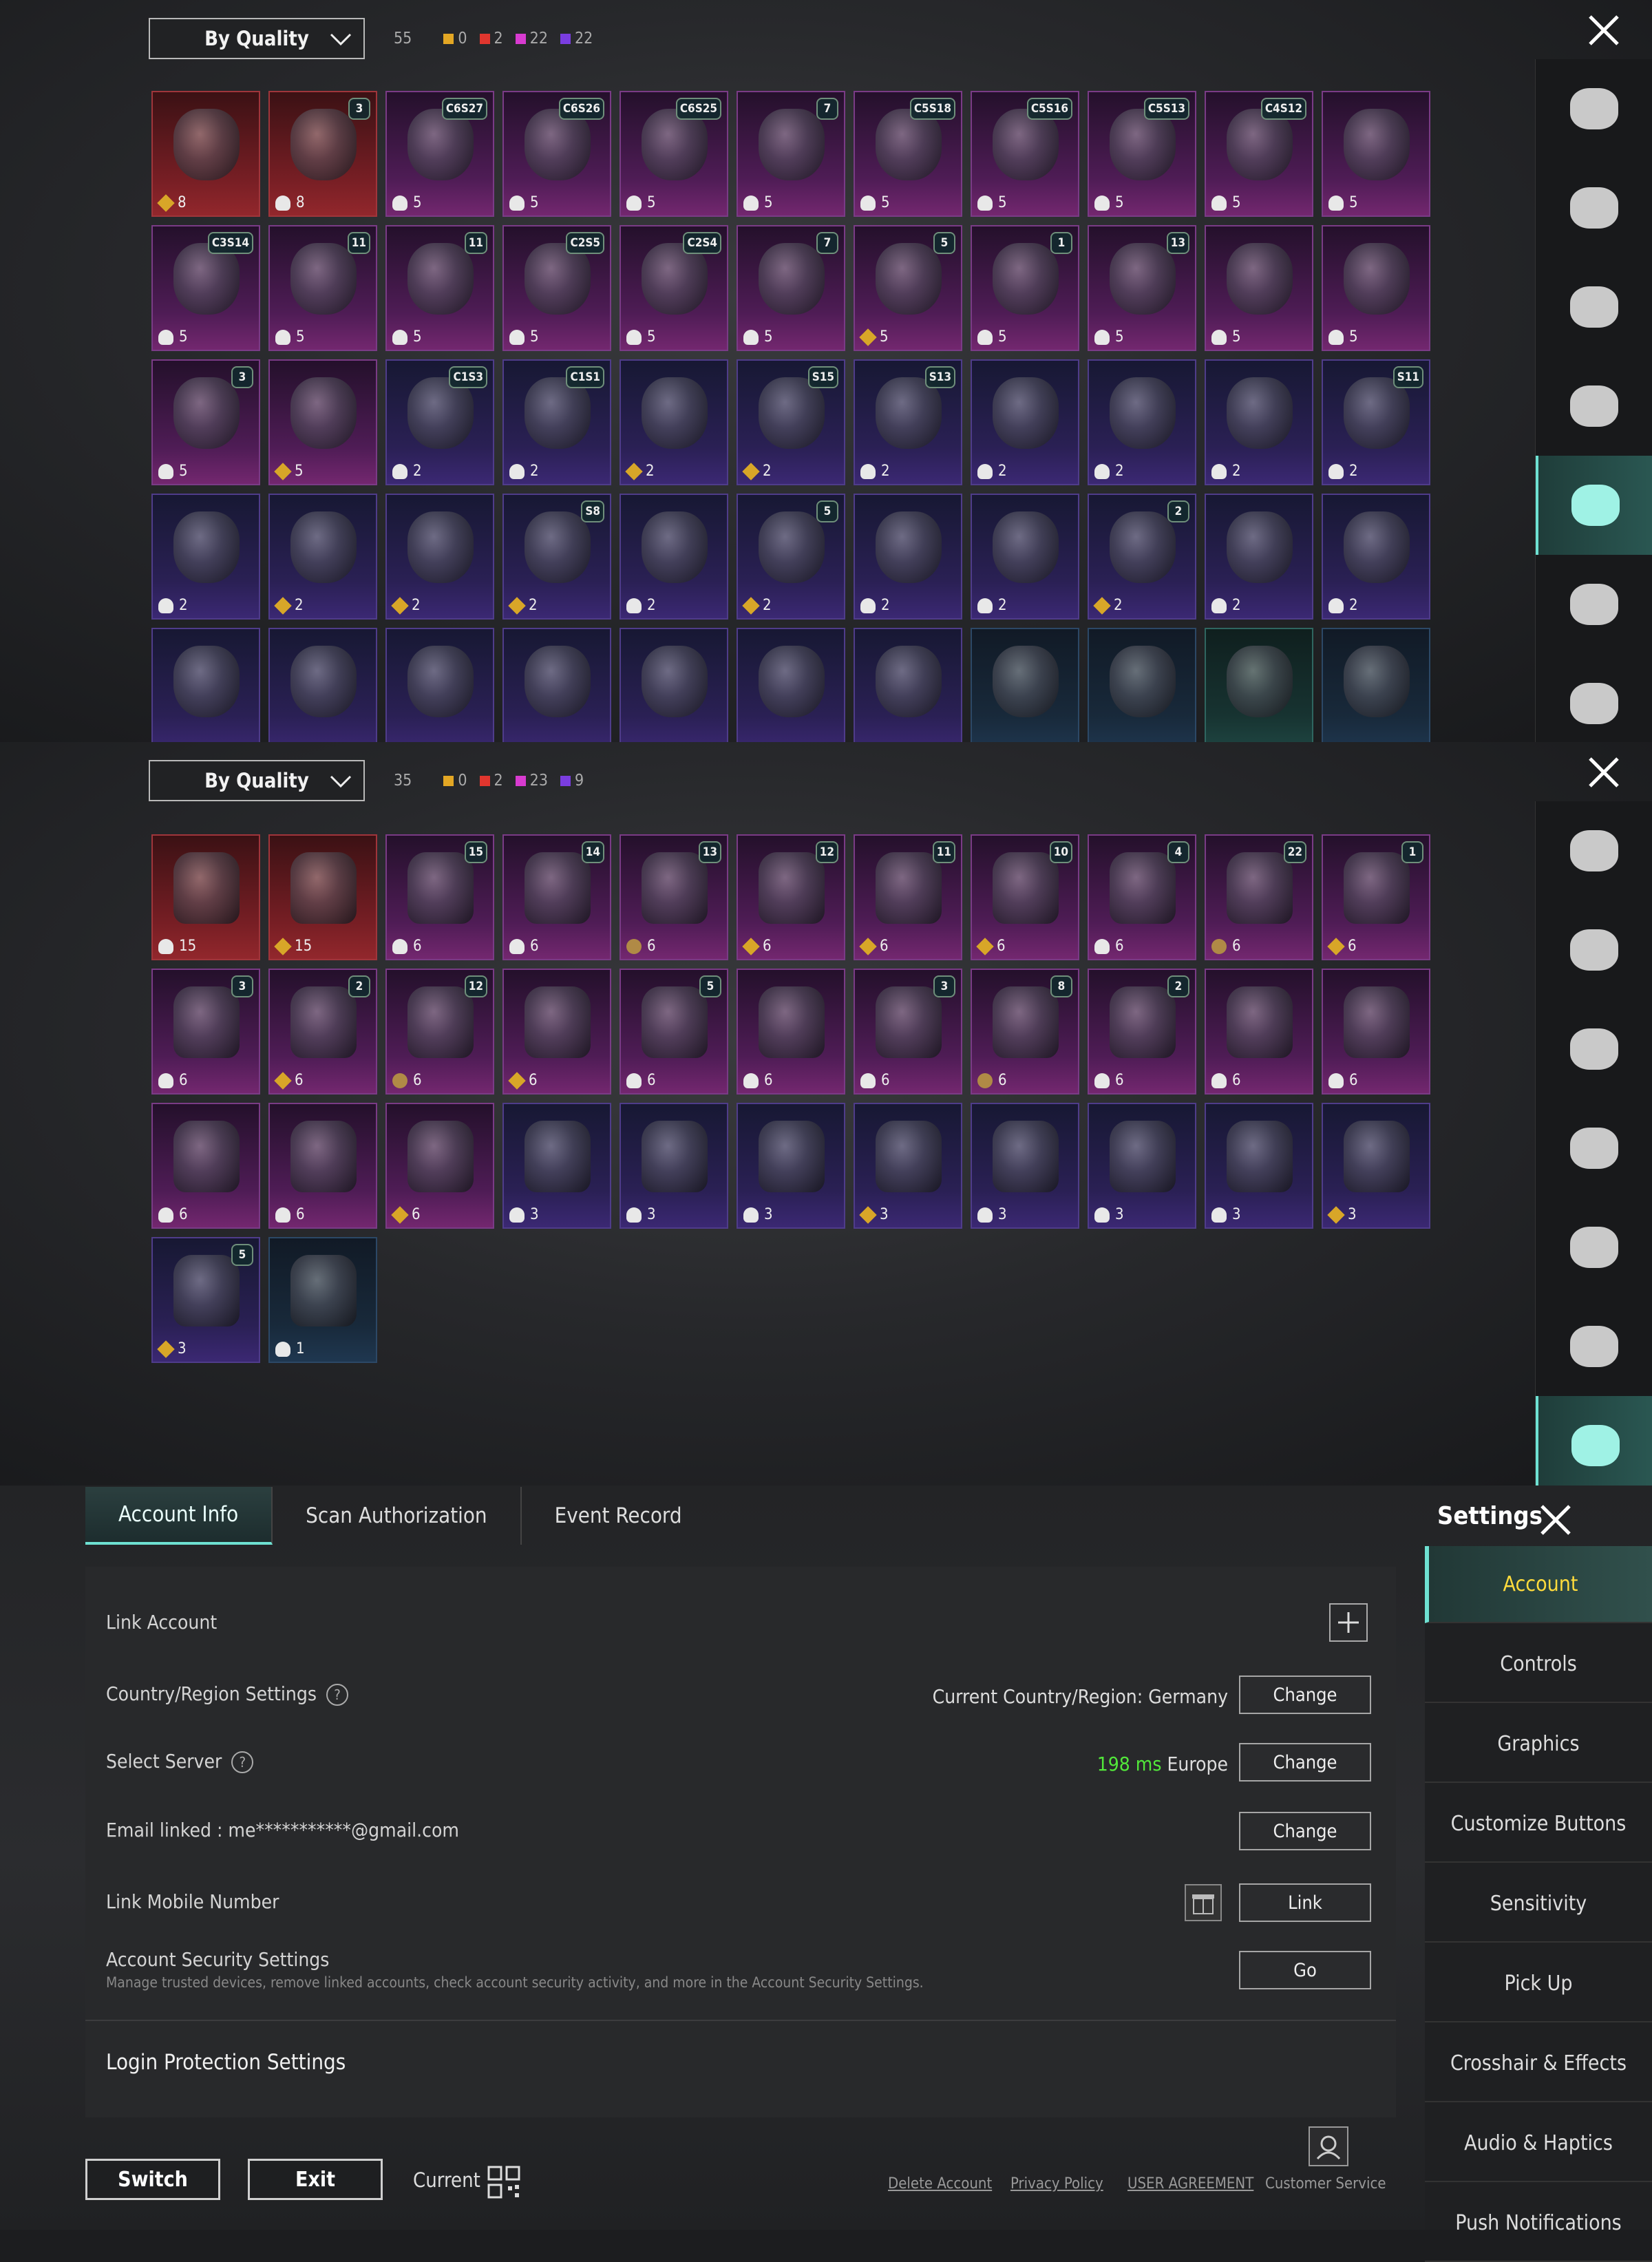 The height and width of the screenshot is (2262, 1652). I want to click on delete-account-link: Delete Account, so click(940, 2183).